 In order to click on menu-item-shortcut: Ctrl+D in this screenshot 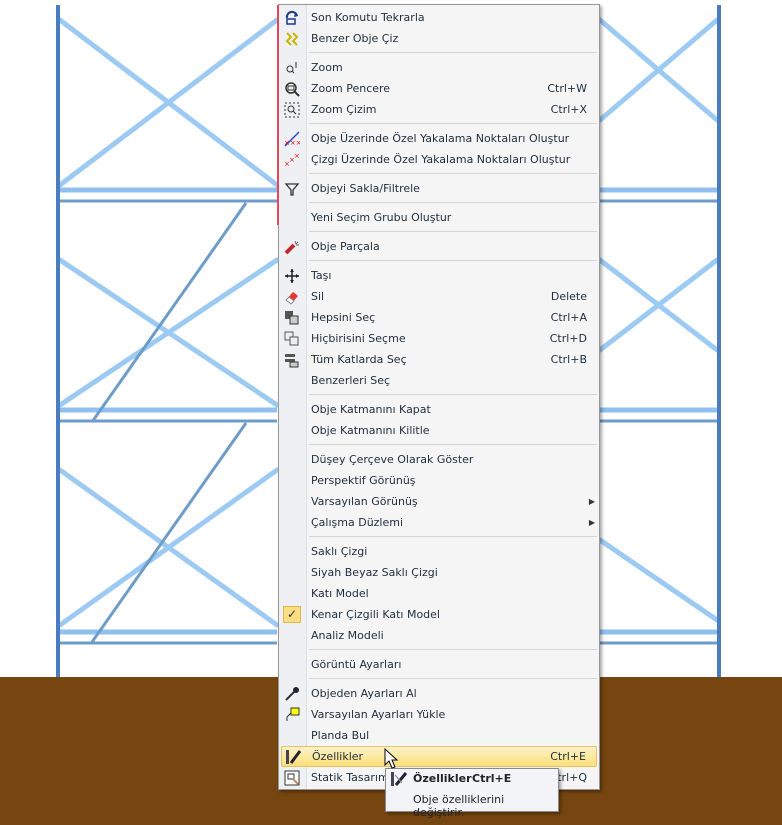, I will do `click(568, 338)`.